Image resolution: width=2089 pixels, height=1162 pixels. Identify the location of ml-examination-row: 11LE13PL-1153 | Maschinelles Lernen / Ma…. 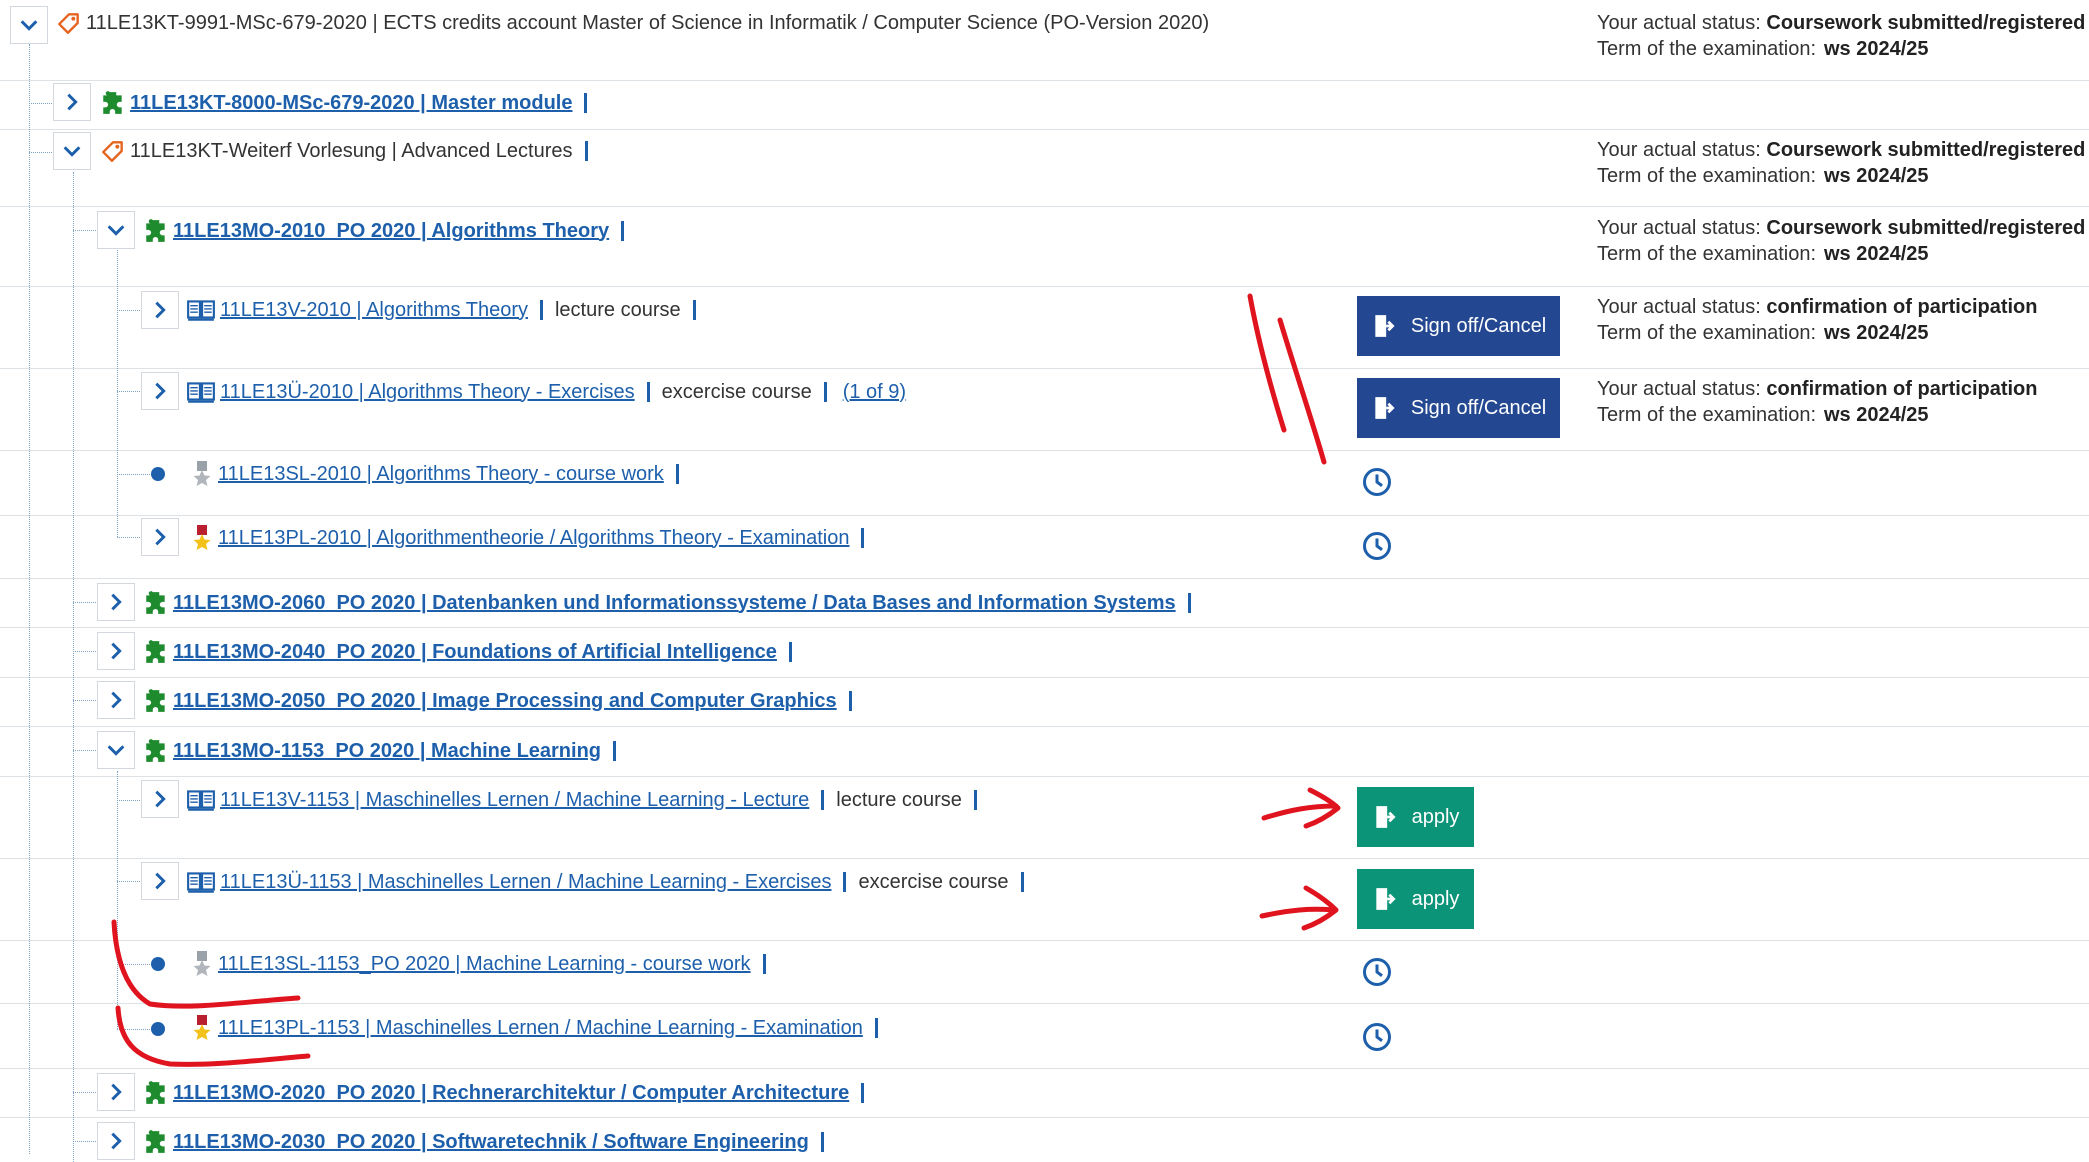
(540, 1028).